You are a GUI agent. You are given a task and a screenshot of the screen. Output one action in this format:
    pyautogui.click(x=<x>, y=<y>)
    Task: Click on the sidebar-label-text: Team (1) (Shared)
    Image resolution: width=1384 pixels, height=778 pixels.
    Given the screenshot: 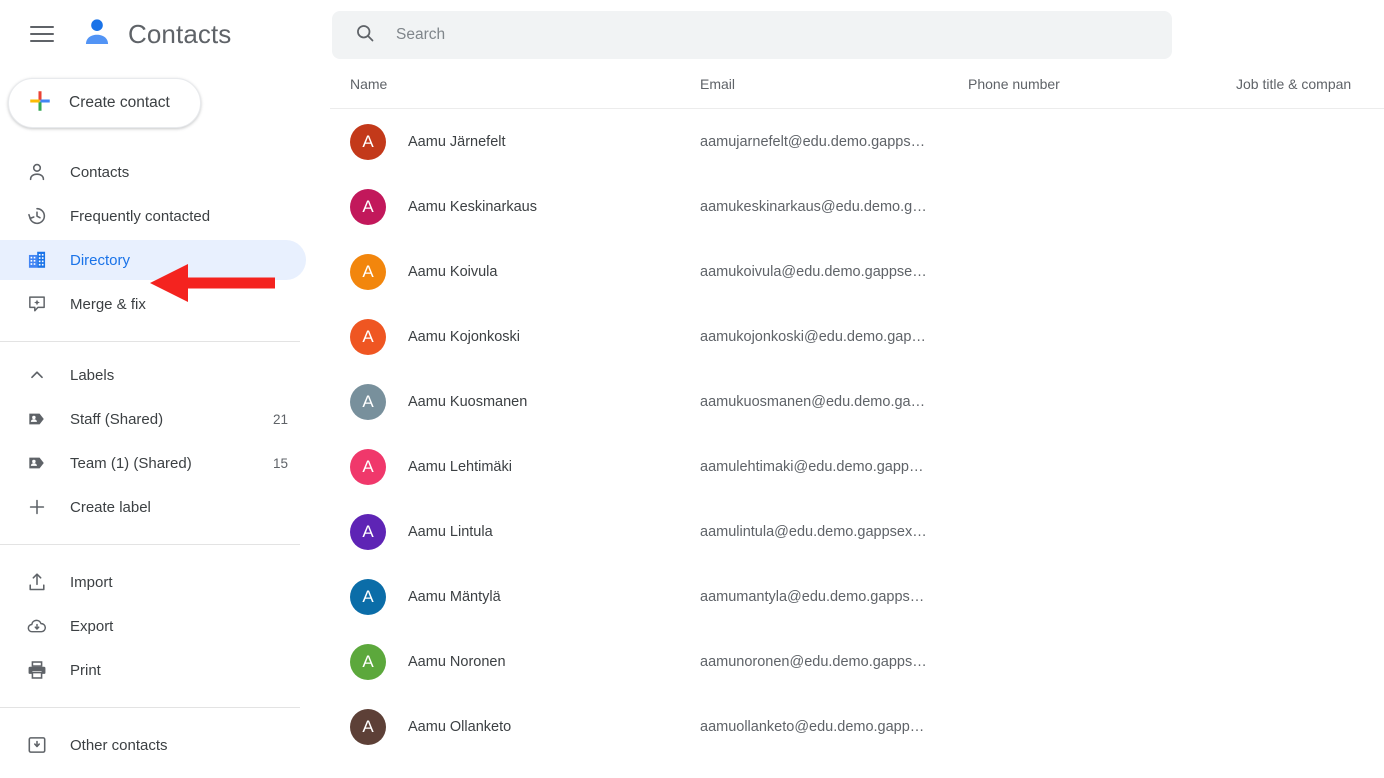 What is the action you would take?
    pyautogui.click(x=131, y=463)
    